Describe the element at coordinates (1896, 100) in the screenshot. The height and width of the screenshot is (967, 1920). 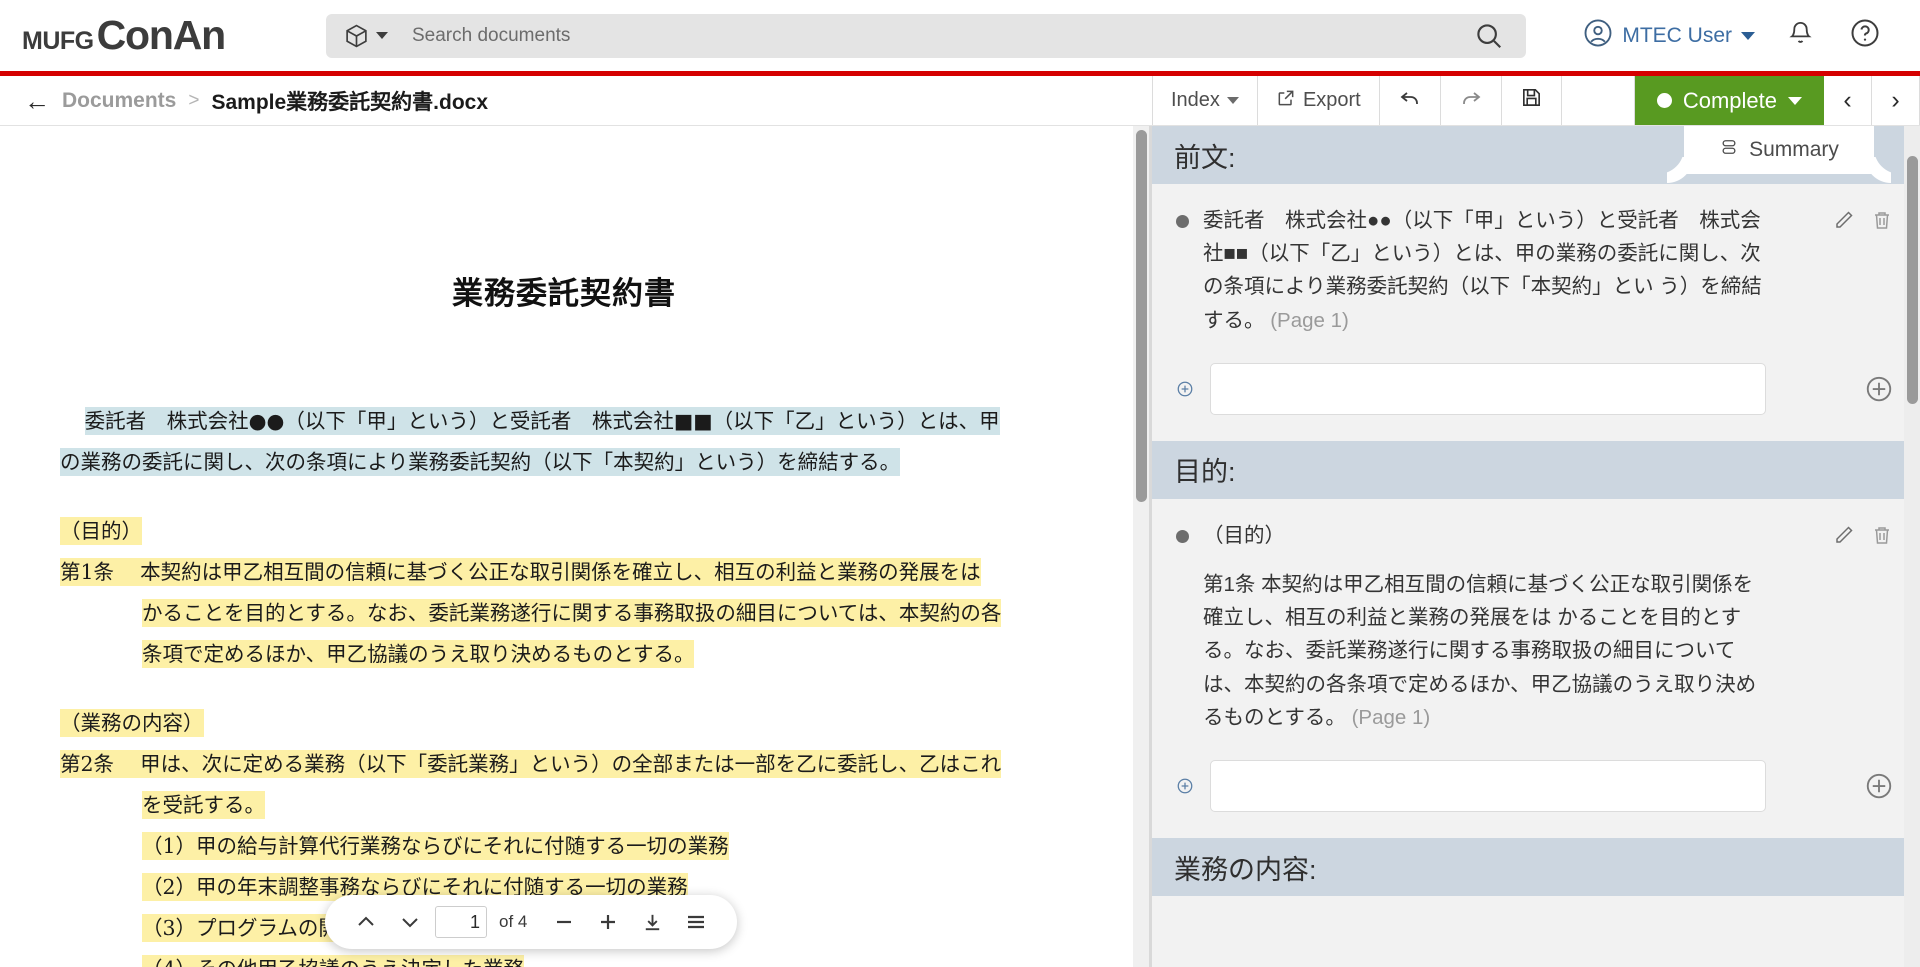
I see `next-document-button: ›` at that location.